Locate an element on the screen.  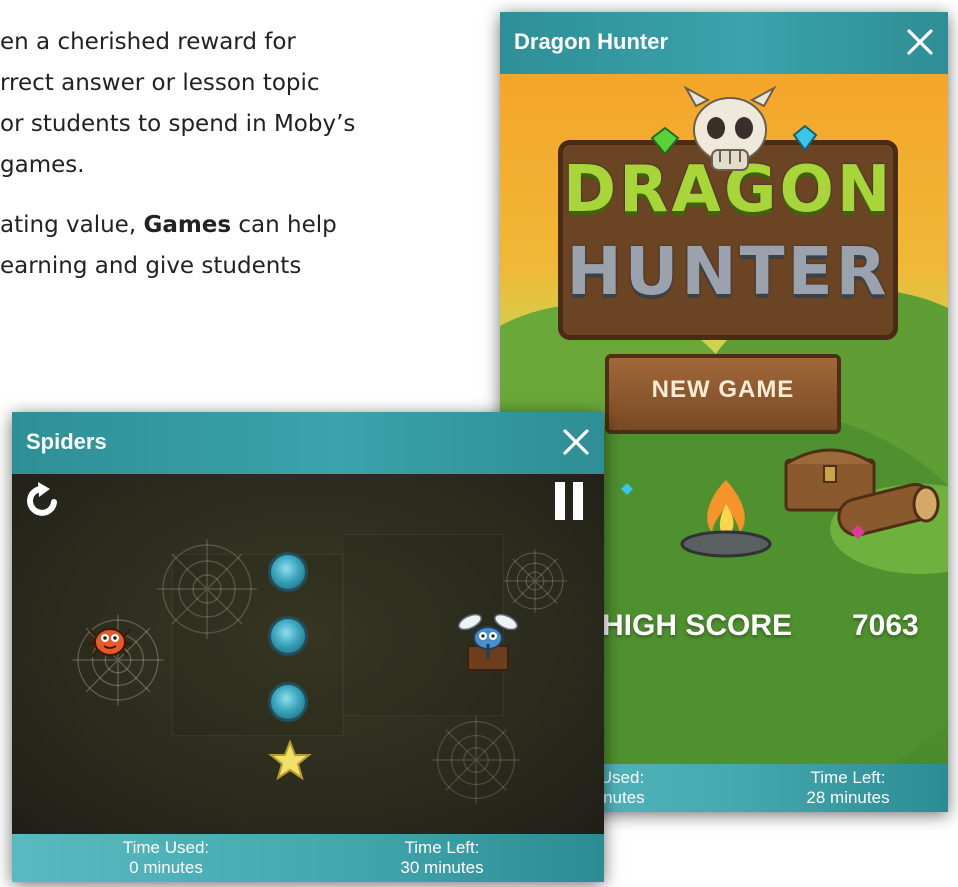
star-icon is located at coordinates (290, 761).